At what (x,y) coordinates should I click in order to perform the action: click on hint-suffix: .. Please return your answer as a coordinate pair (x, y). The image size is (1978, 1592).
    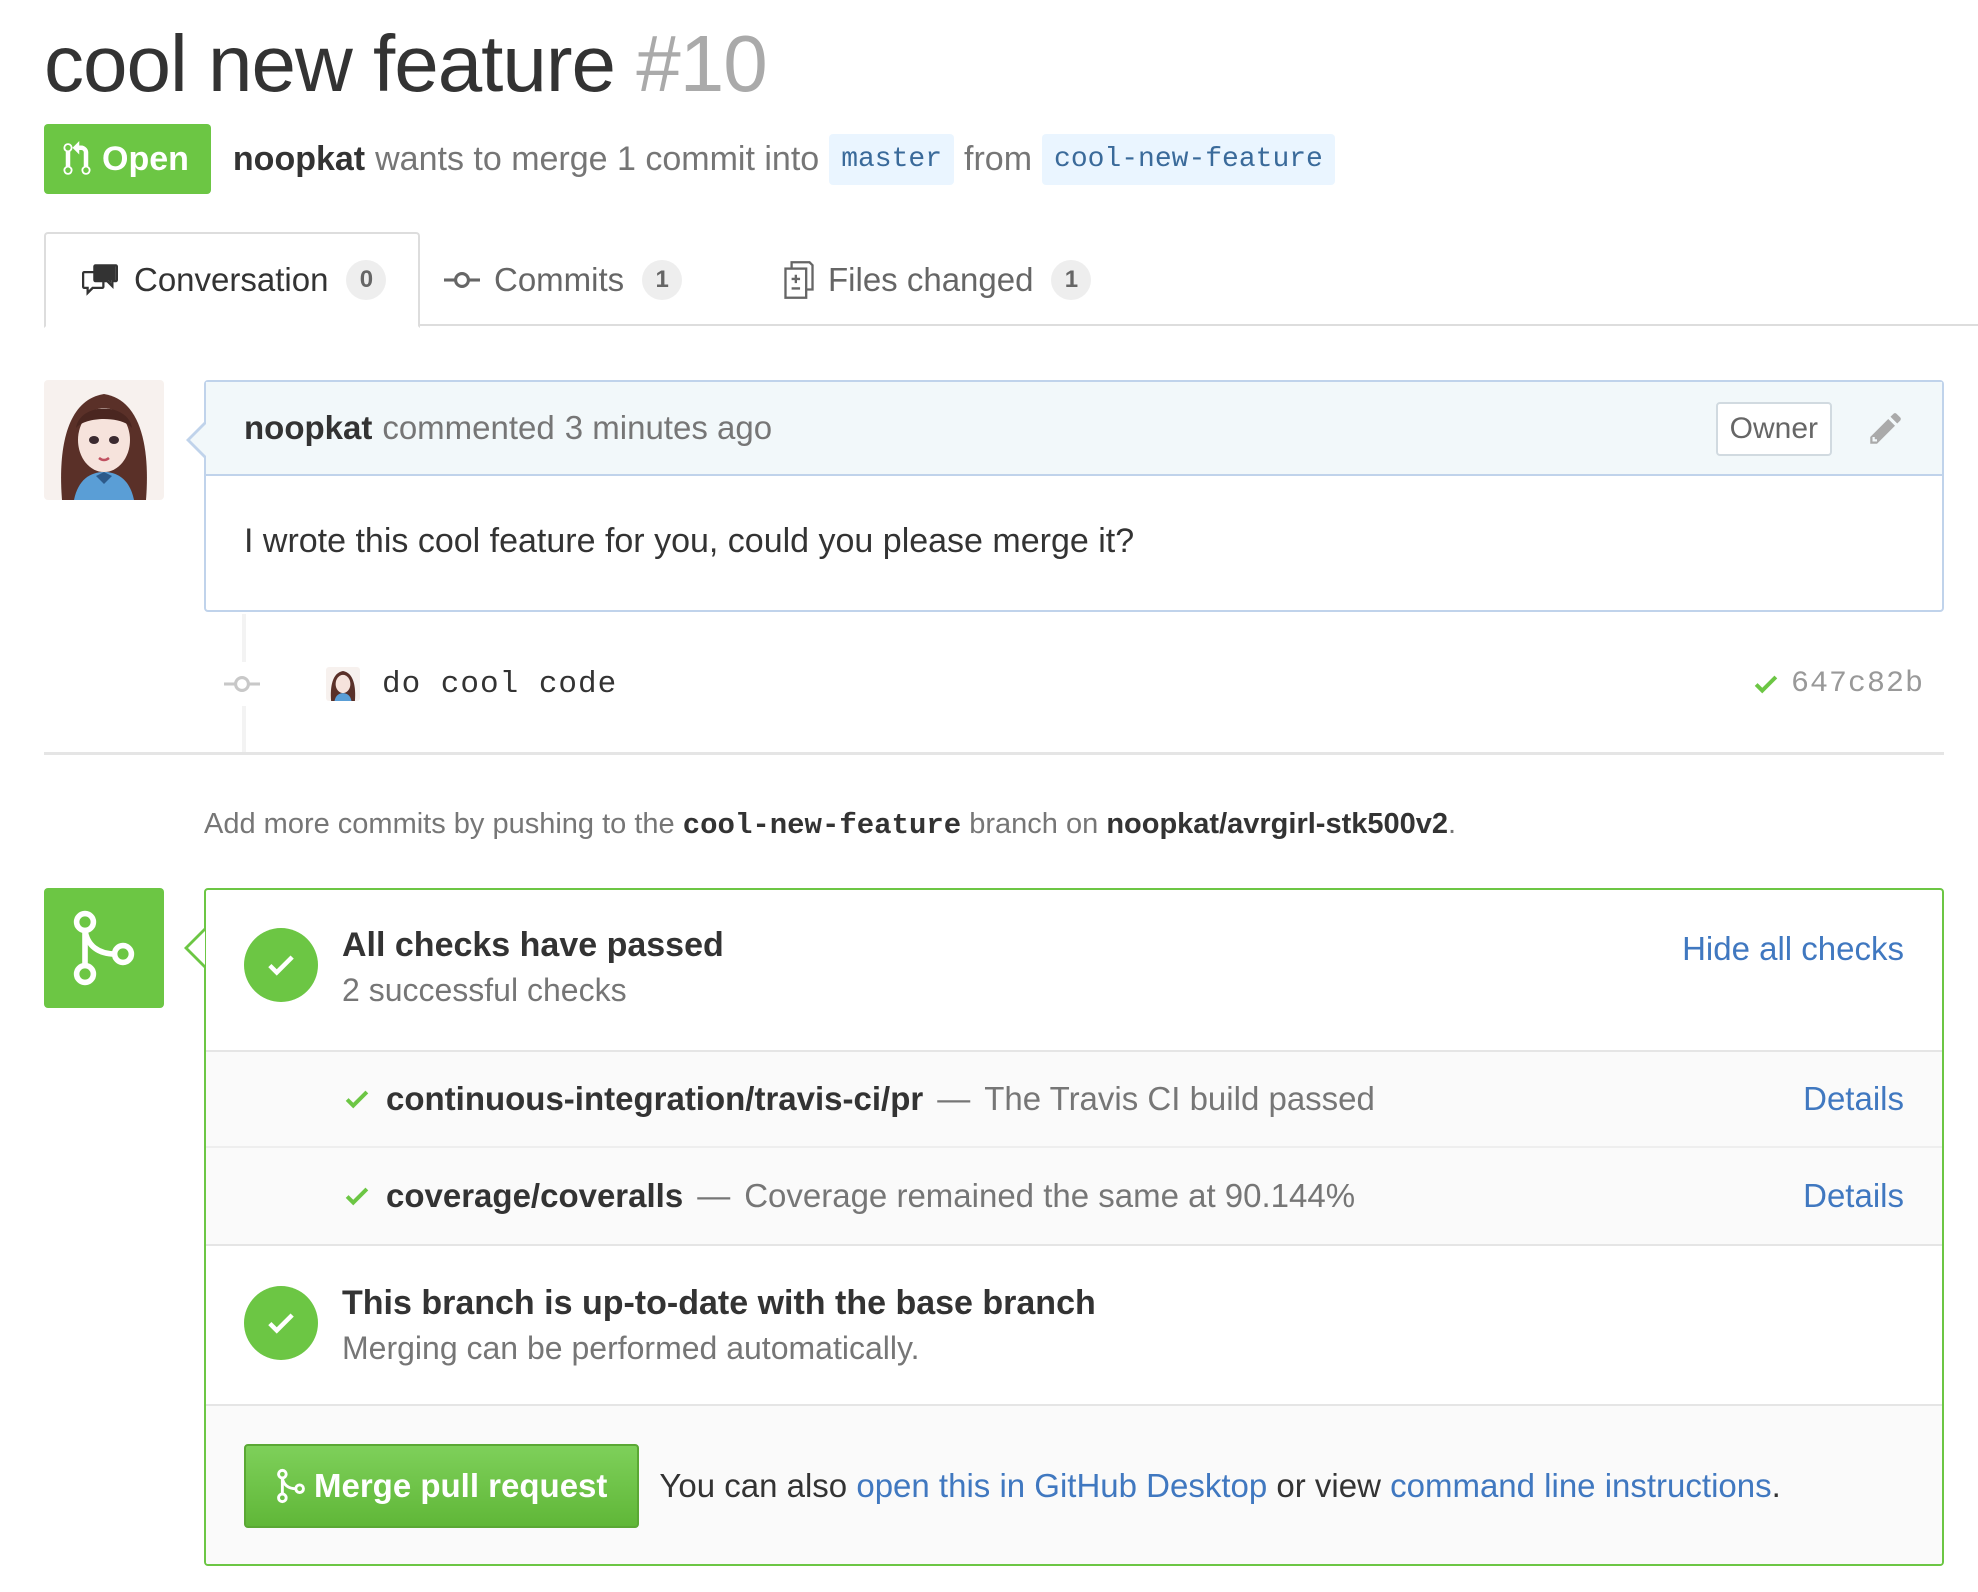
    Looking at the image, I should click on (1452, 824).